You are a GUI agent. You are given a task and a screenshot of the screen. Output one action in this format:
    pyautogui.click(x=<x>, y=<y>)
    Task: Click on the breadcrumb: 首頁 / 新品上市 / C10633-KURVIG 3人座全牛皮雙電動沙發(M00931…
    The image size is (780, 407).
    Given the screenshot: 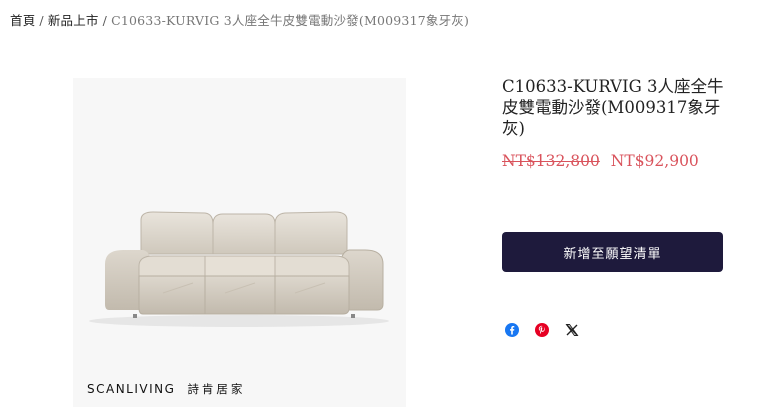 What is the action you would take?
    pyautogui.click(x=239, y=19)
    